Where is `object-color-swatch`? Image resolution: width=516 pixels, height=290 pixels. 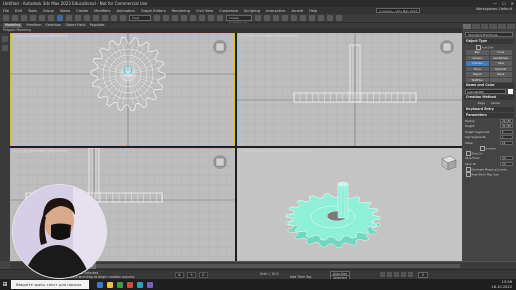 object-color-swatch is located at coordinates (510, 91).